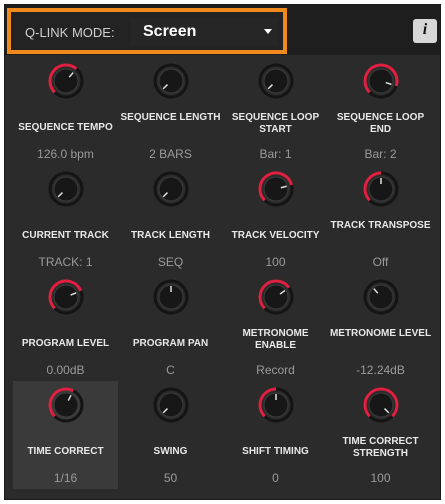 Image resolution: width=445 pixels, height=504 pixels. What do you see at coordinates (170, 451) in the screenshot?
I see `knob-label: SWING` at bounding box center [170, 451].